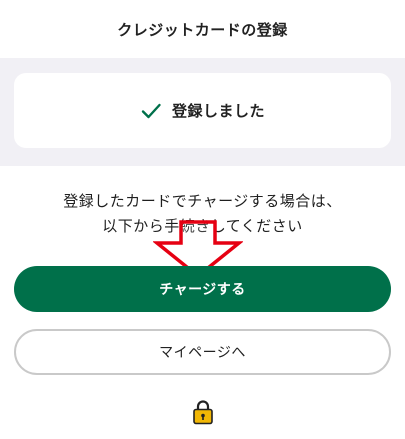 The height and width of the screenshot is (439, 405). Describe the element at coordinates (218, 111) in the screenshot. I see `success-message: 登録しました` at that location.